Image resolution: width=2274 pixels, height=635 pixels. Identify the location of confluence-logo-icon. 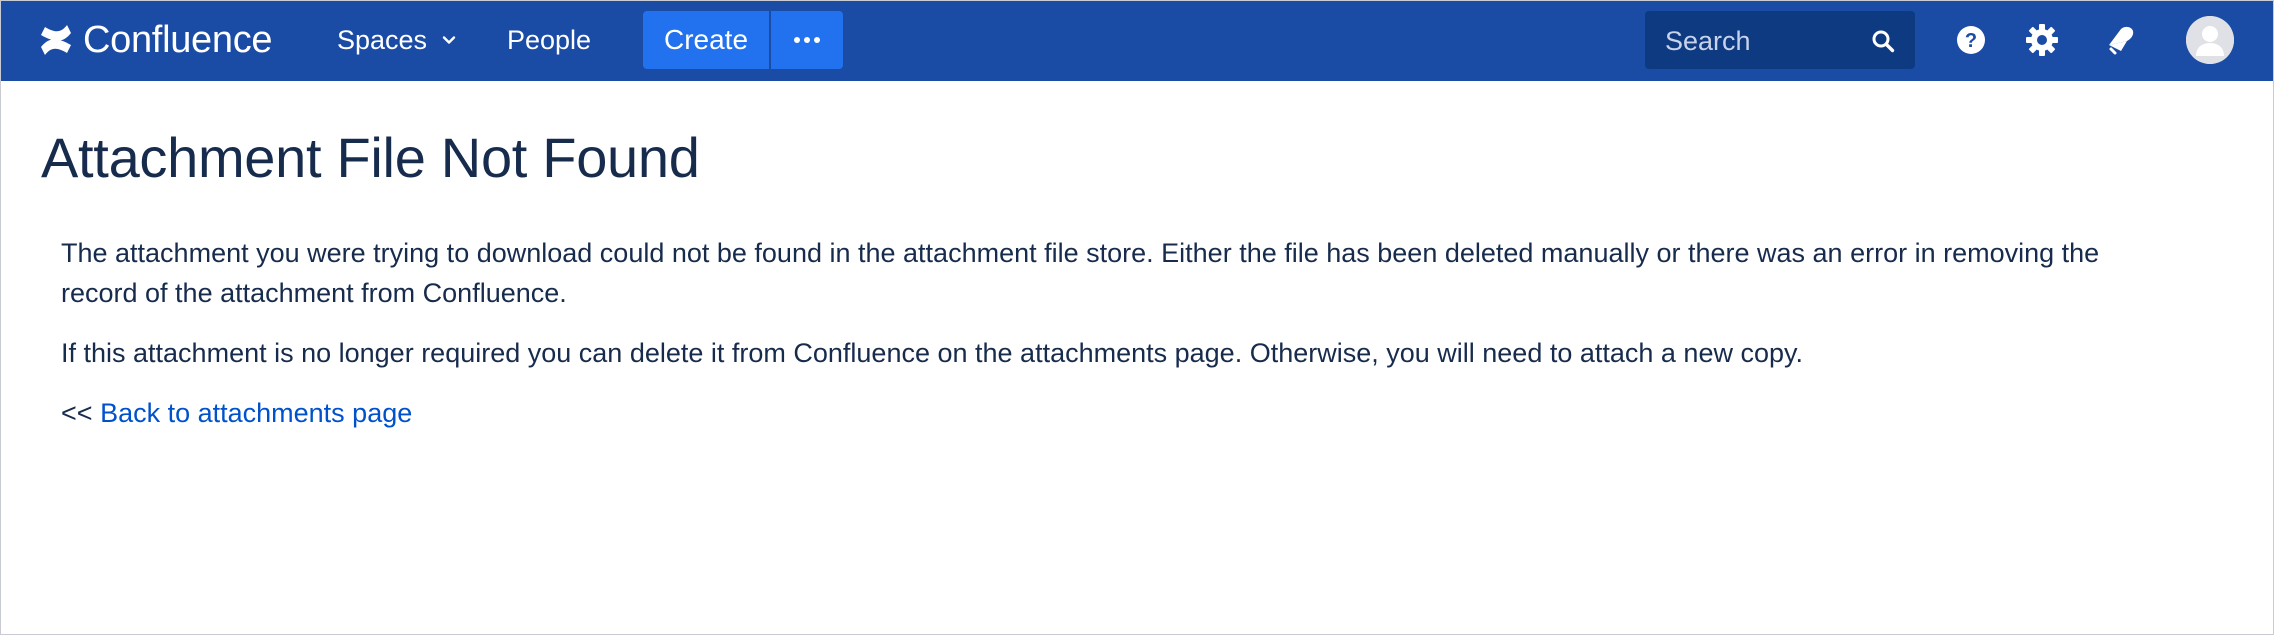
(56, 40).